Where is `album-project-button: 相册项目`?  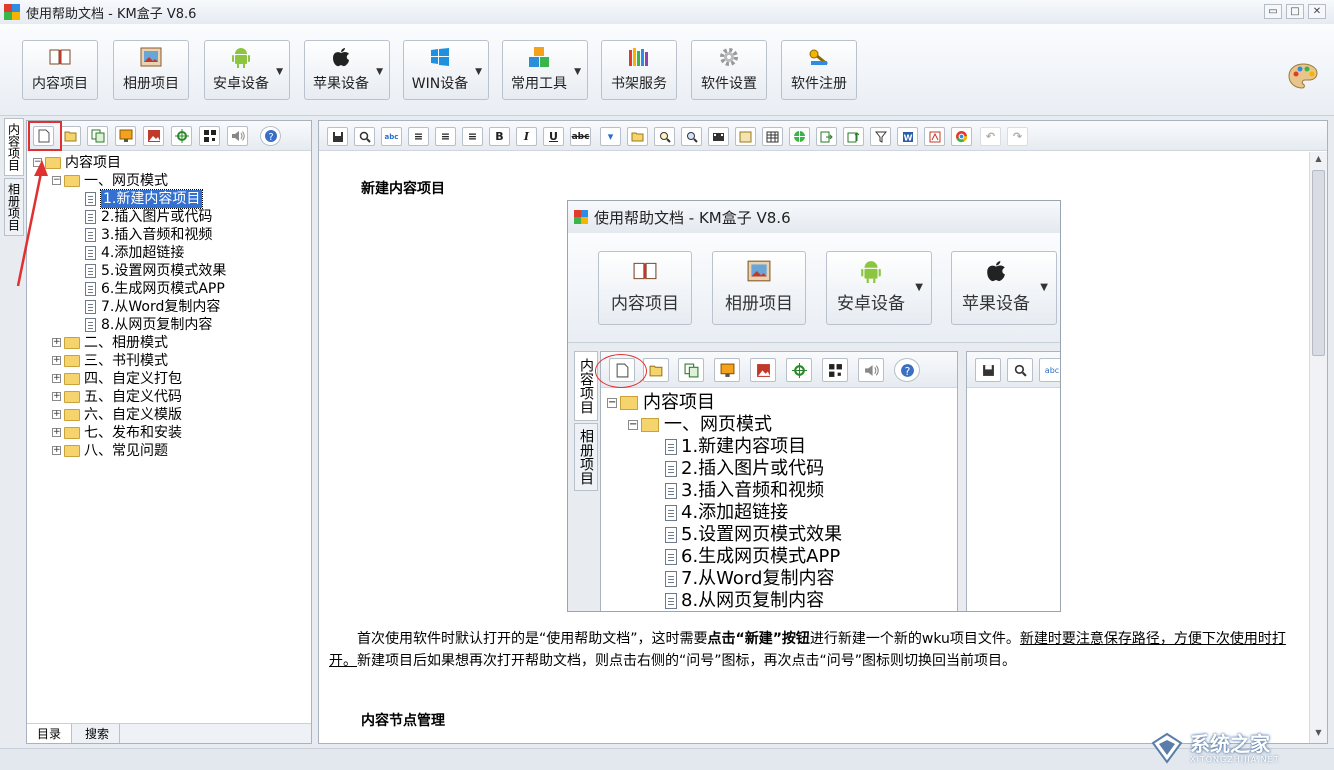
album-project-button: 相册项目 is located at coordinates (151, 70).